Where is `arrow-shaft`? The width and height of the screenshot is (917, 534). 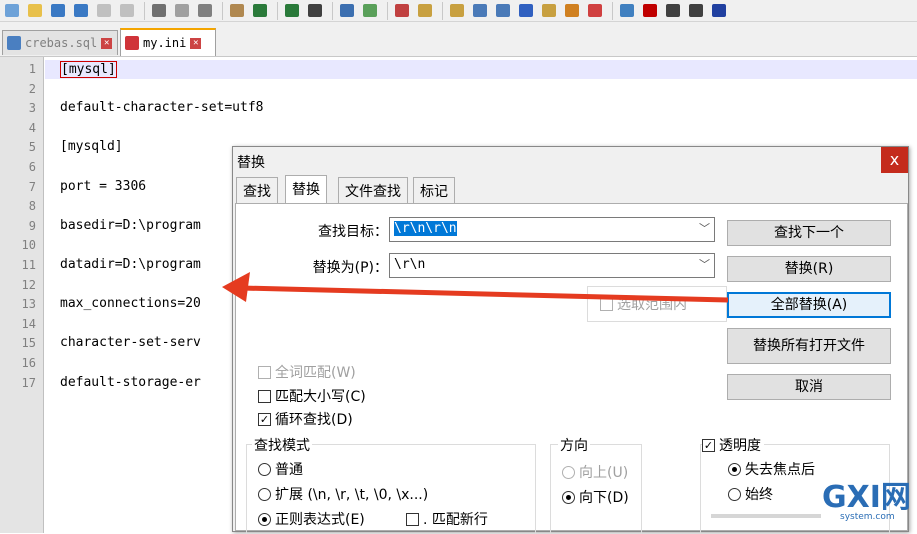
arrow-shaft is located at coordinates (485, 294).